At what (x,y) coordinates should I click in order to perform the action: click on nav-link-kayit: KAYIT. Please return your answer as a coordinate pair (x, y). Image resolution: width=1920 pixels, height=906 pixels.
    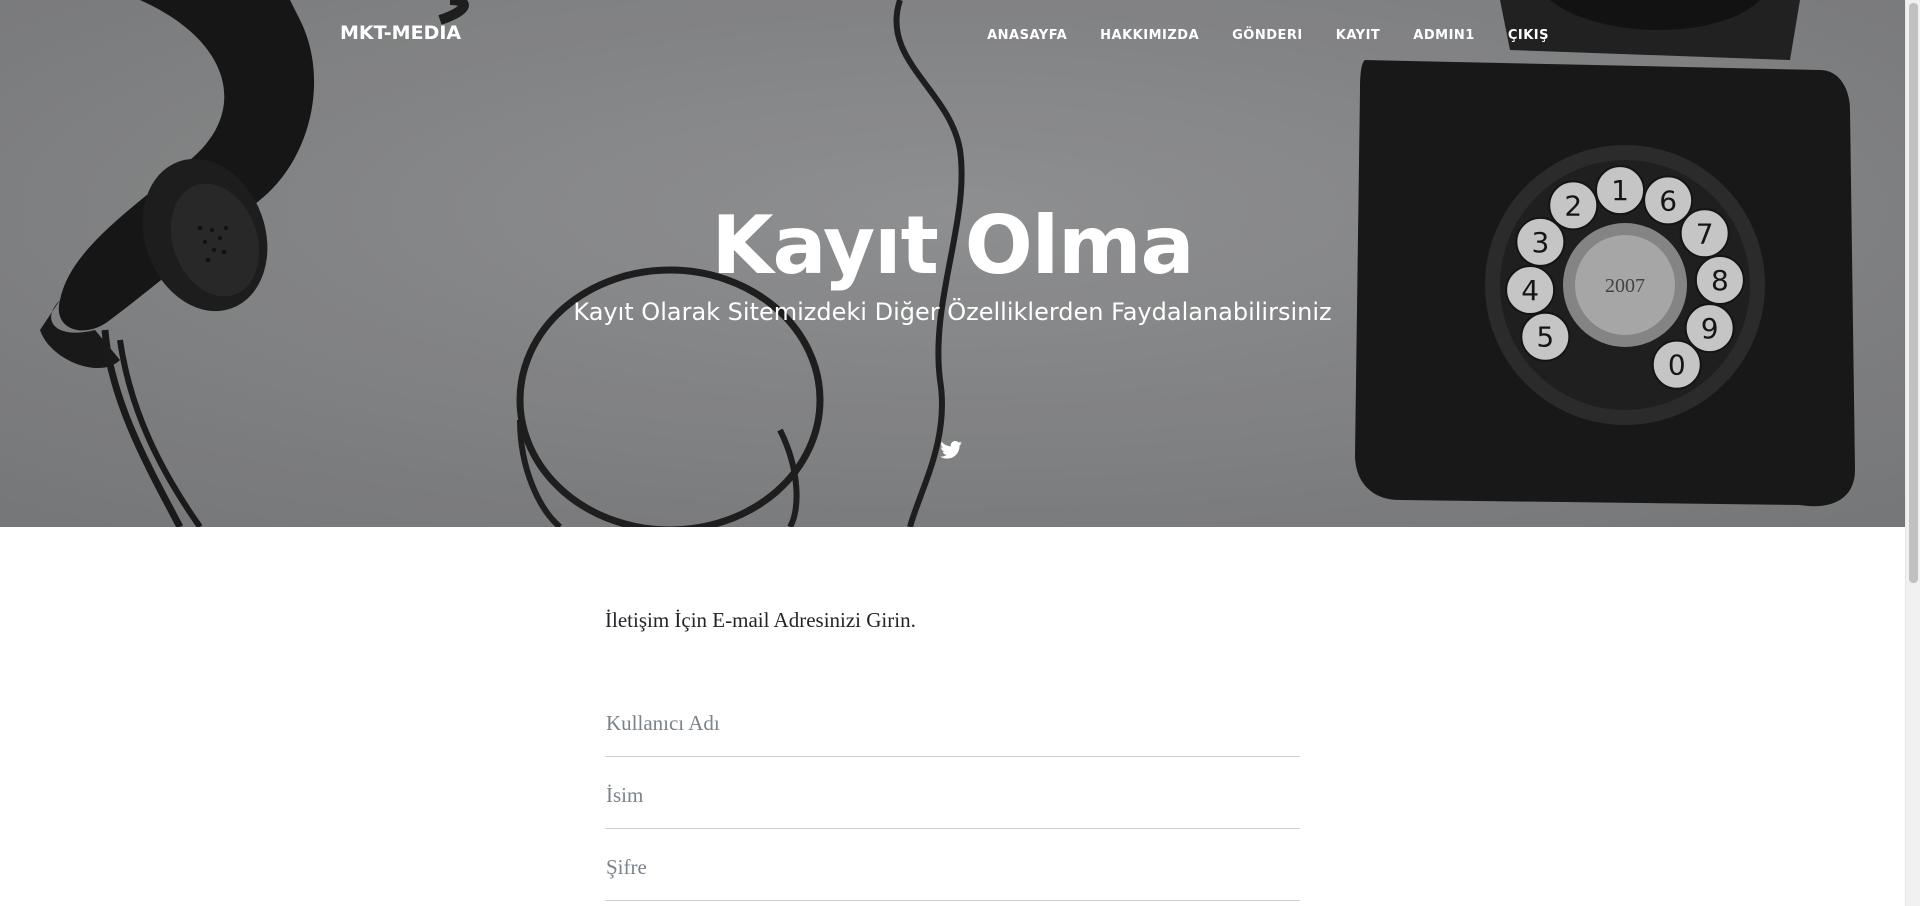
    Looking at the image, I should click on (1358, 35).